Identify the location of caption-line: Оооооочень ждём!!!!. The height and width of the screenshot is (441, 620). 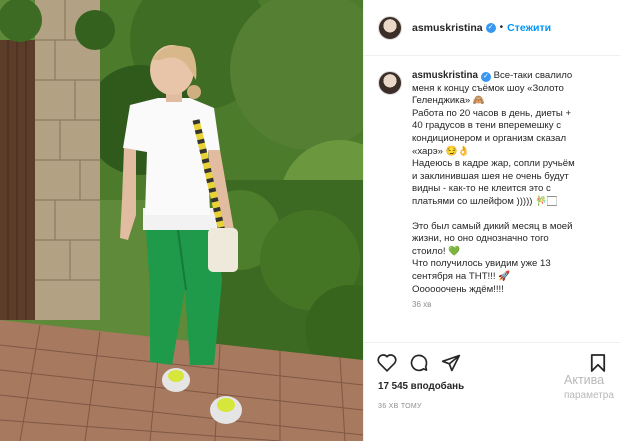
(458, 289).